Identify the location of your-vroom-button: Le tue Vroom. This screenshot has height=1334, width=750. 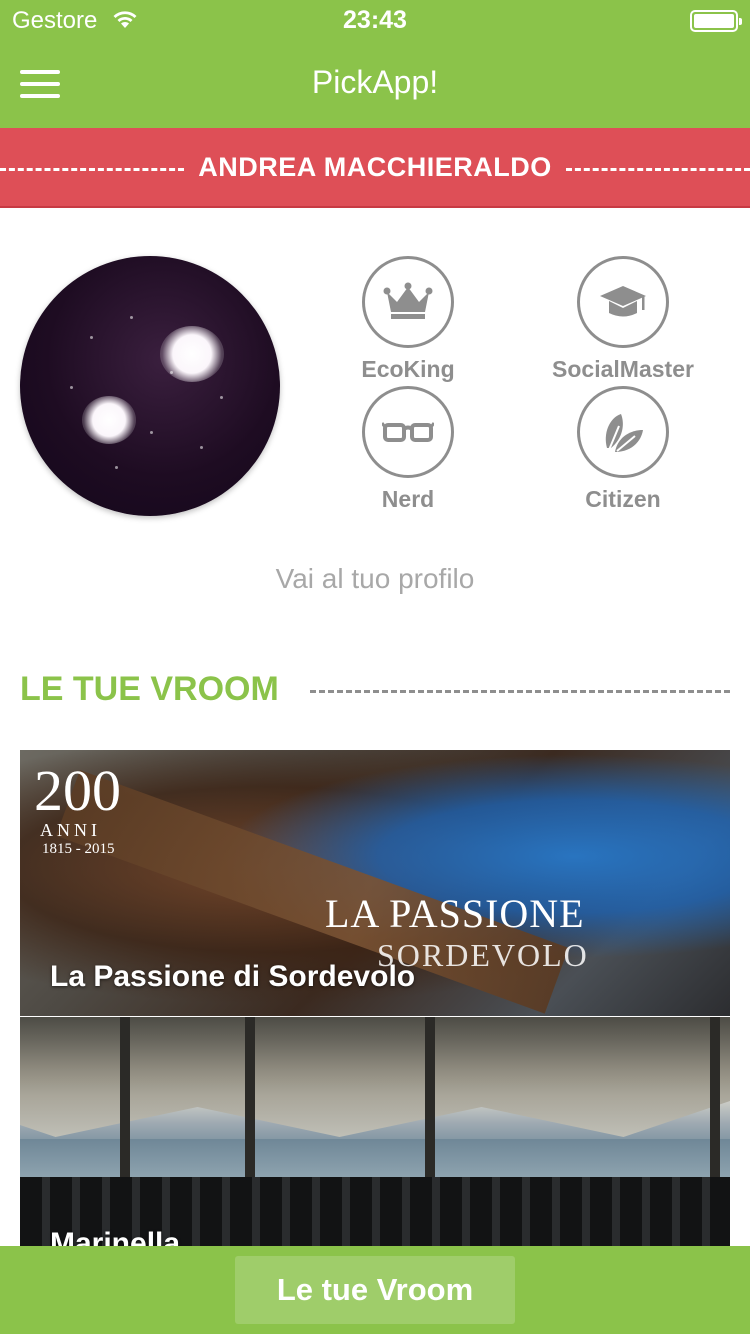
(375, 1290).